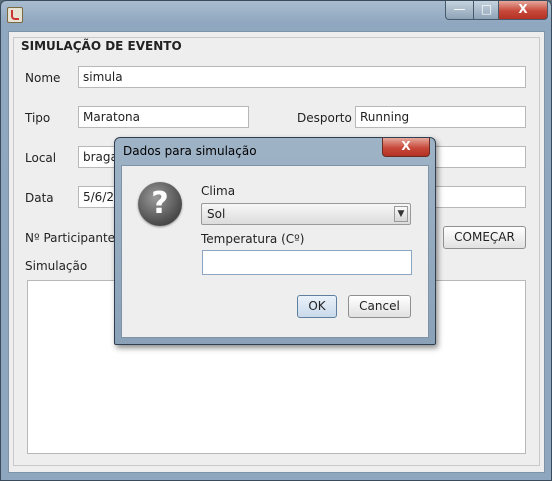  Describe the element at coordinates (43, 78) in the screenshot. I see `nome-label: Nome` at that location.